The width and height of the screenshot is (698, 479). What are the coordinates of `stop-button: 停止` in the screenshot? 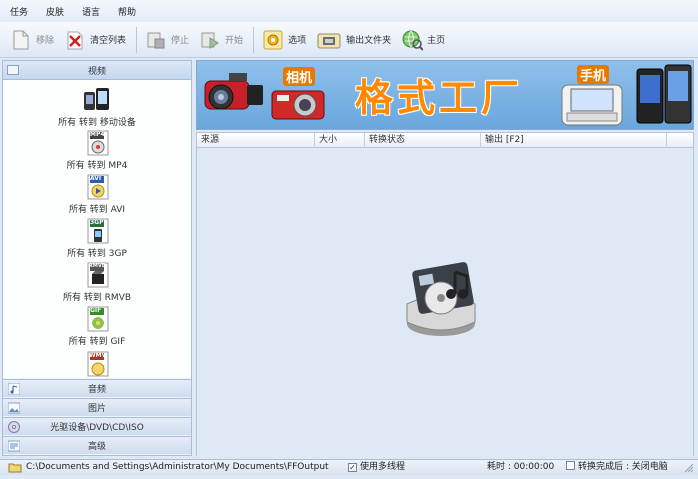 It's located at (167, 40).